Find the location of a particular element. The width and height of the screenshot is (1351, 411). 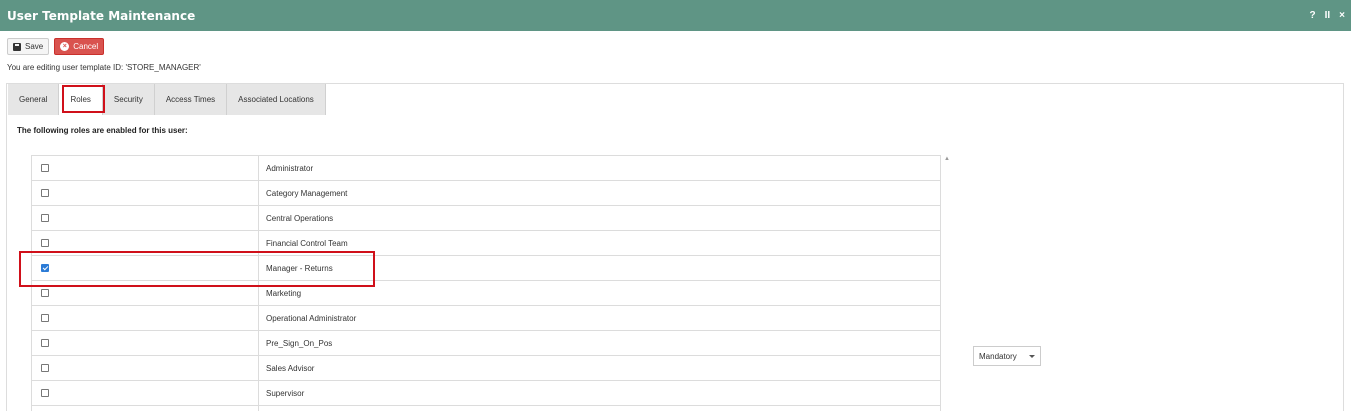

window-controls: ? II × is located at coordinates (1327, 15).